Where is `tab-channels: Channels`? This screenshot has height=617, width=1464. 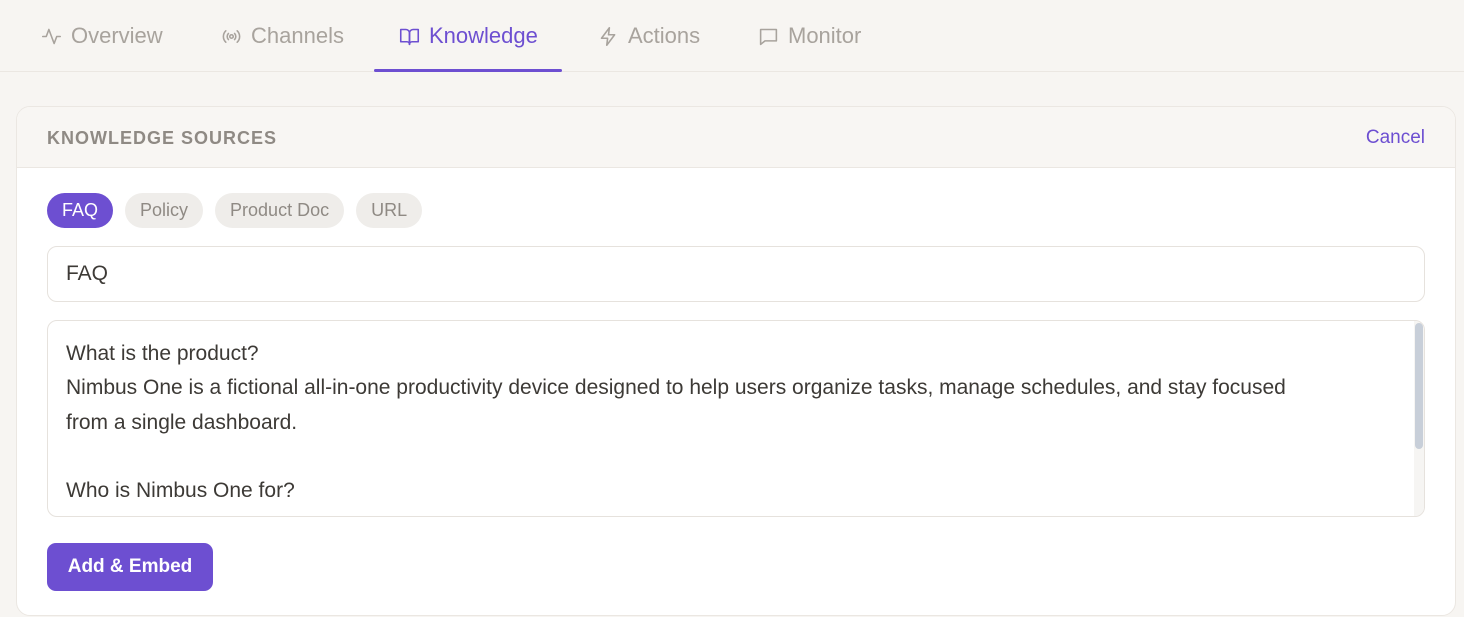 tab-channels: Channels is located at coordinates (282, 36).